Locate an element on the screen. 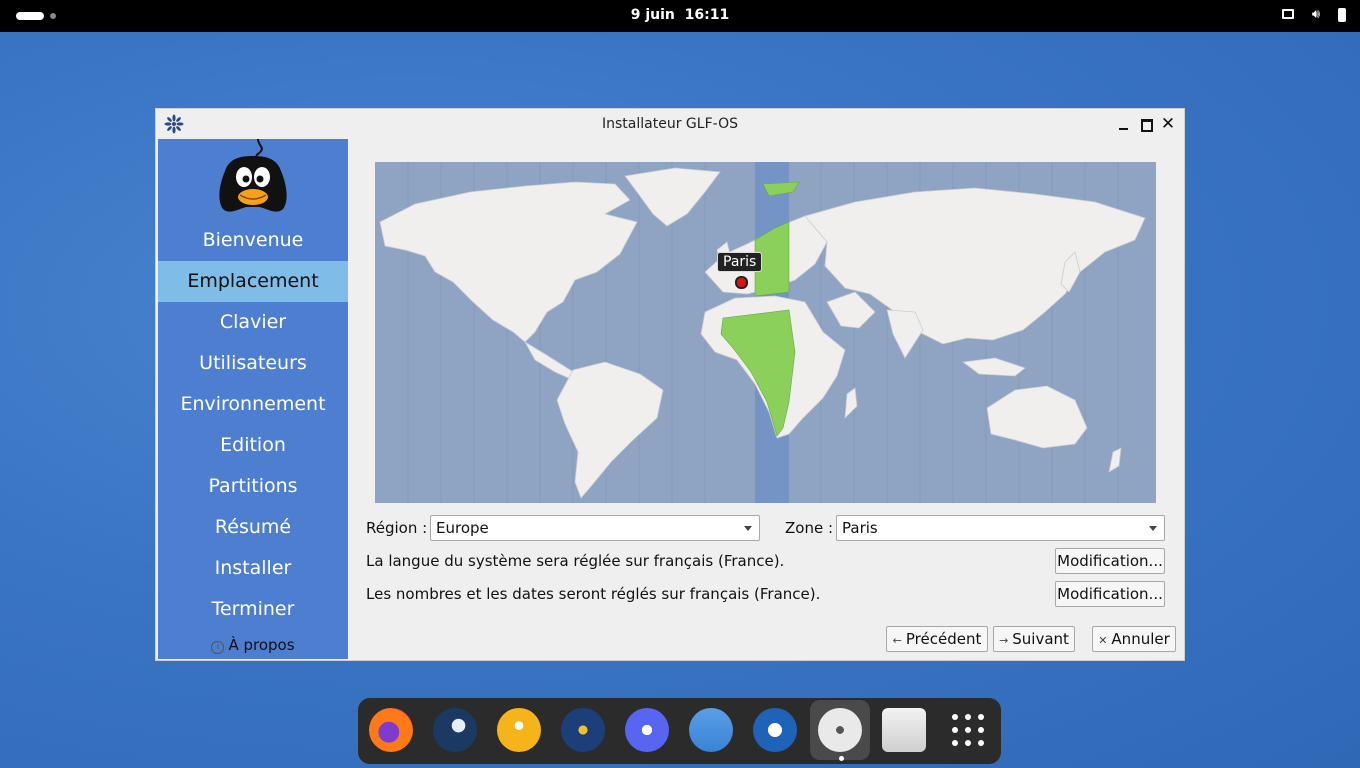  files-icon is located at coordinates (711, 730).